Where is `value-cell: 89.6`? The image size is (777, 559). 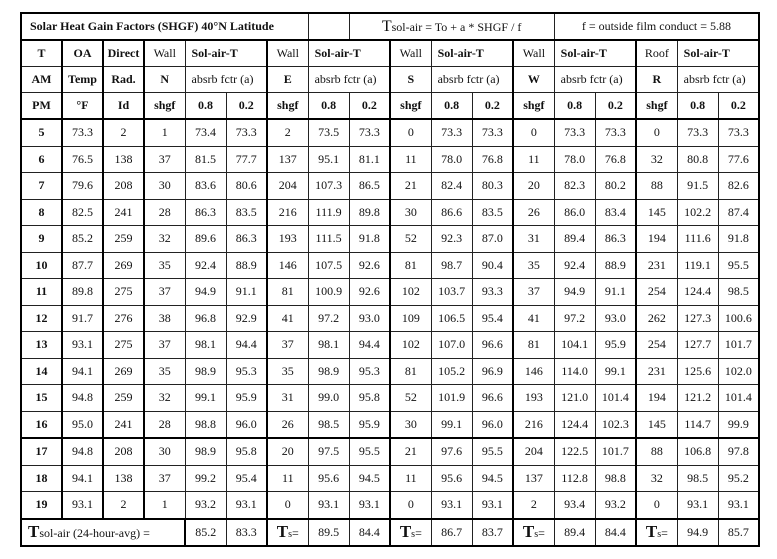 value-cell: 89.6 is located at coordinates (205, 239).